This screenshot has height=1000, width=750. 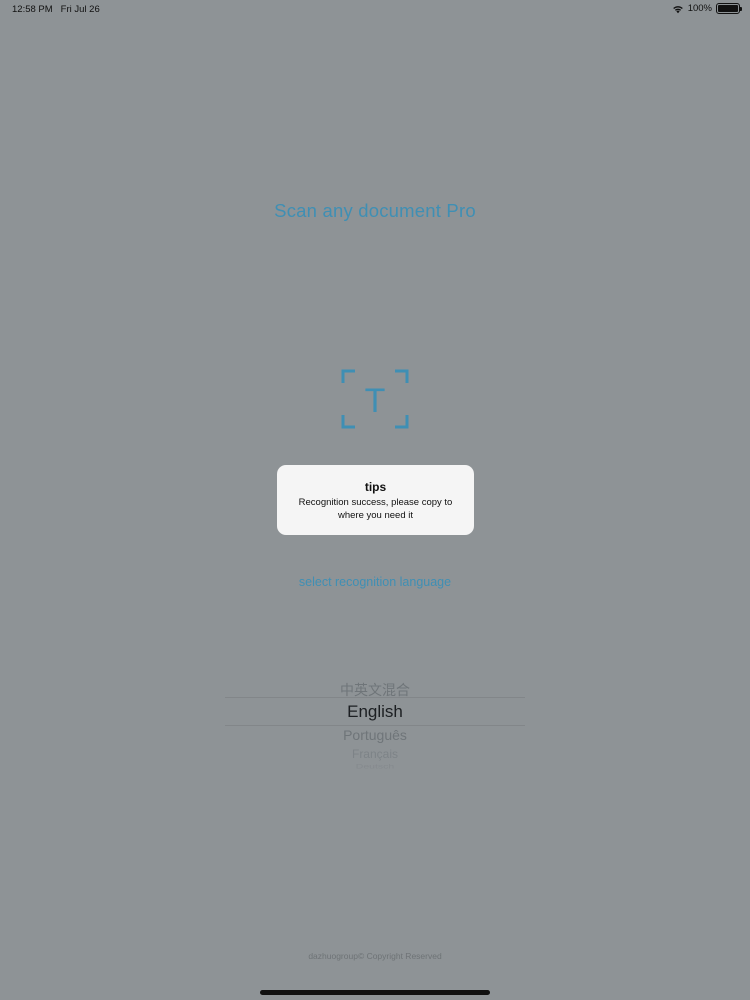 I want to click on picker-item: Français, so click(x=375, y=754).